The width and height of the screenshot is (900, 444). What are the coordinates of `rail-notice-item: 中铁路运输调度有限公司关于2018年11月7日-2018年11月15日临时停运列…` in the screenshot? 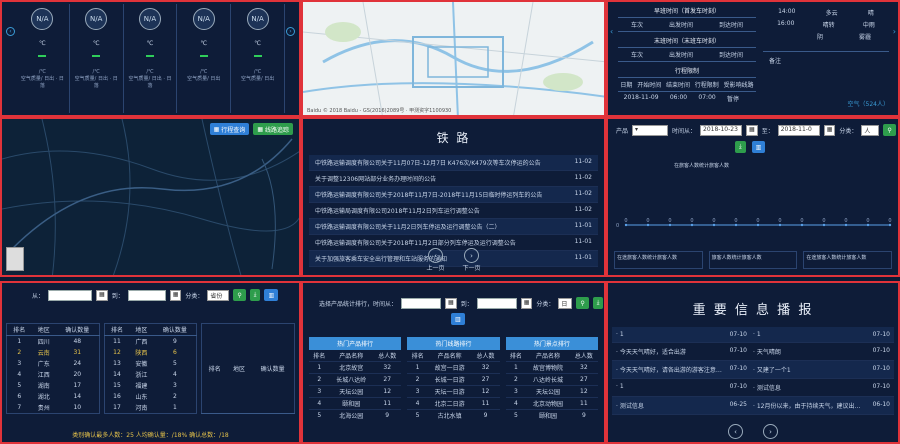 It's located at (453, 195).